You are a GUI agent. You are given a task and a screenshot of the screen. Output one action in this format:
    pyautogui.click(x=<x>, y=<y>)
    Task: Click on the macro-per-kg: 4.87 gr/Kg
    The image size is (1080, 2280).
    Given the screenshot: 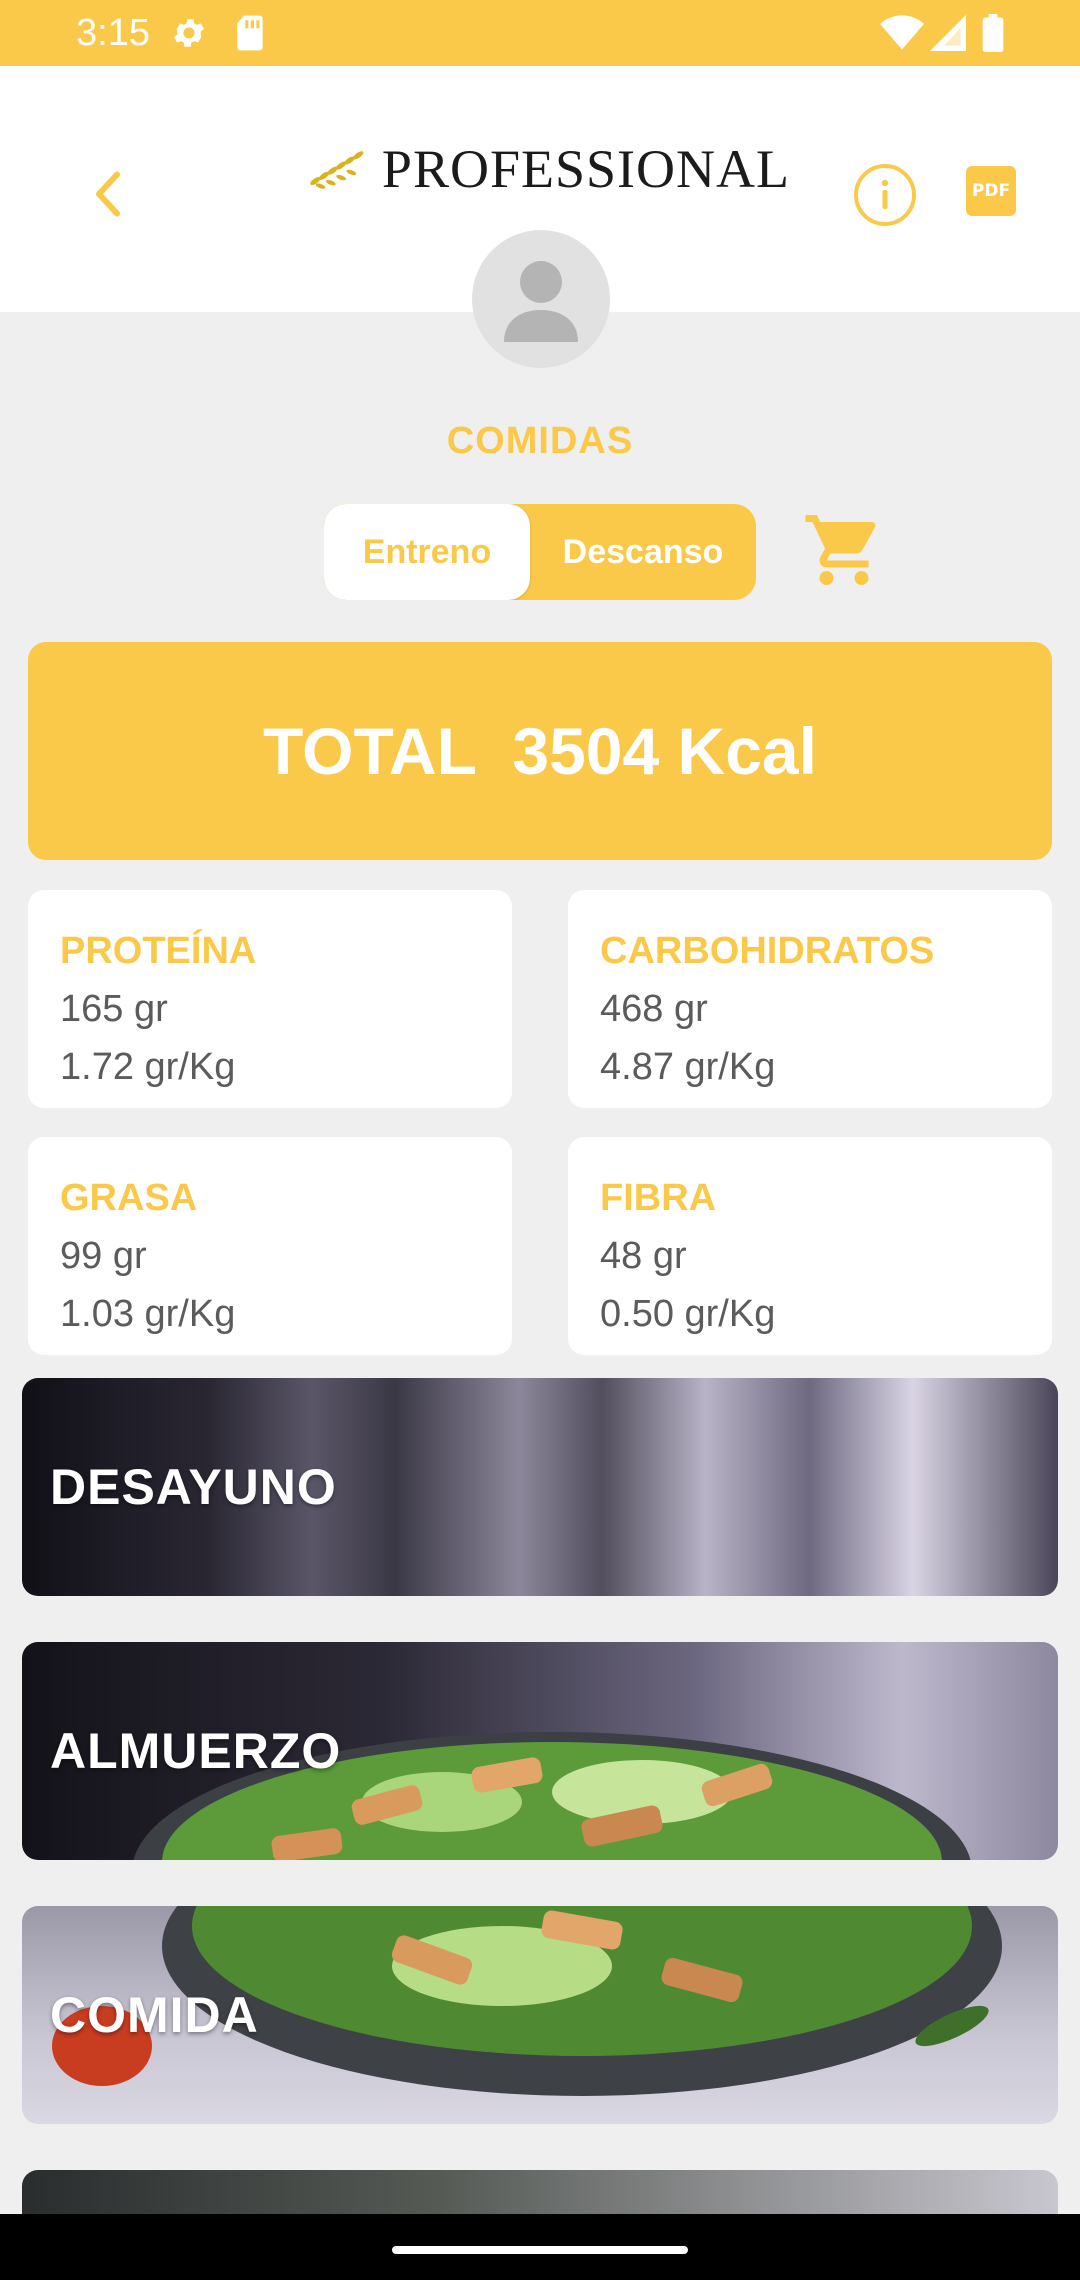 What is the action you would take?
    pyautogui.click(x=688, y=1067)
    